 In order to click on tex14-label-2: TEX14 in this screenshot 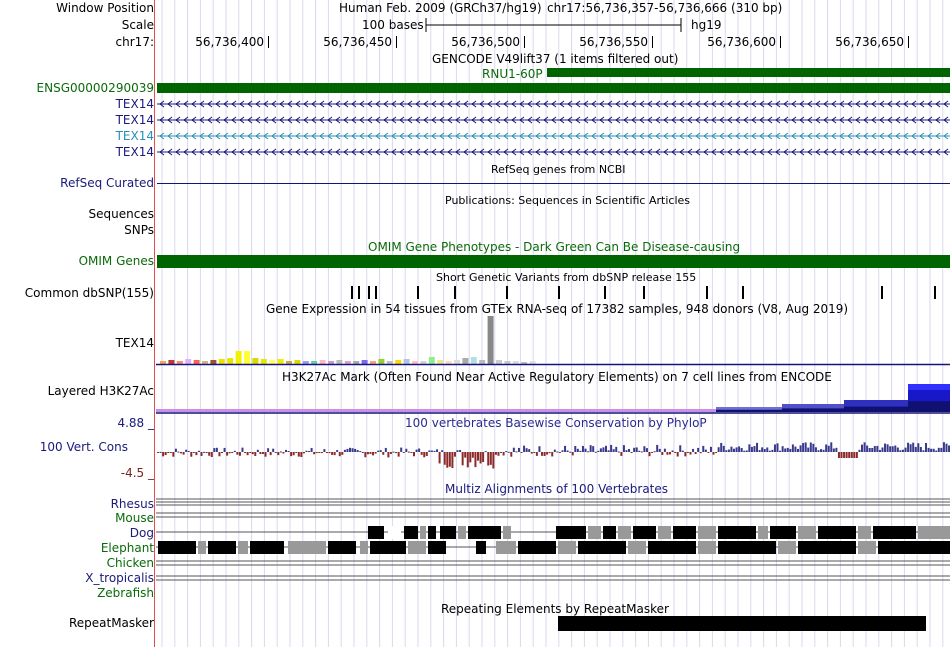, I will do `click(135, 120)`.